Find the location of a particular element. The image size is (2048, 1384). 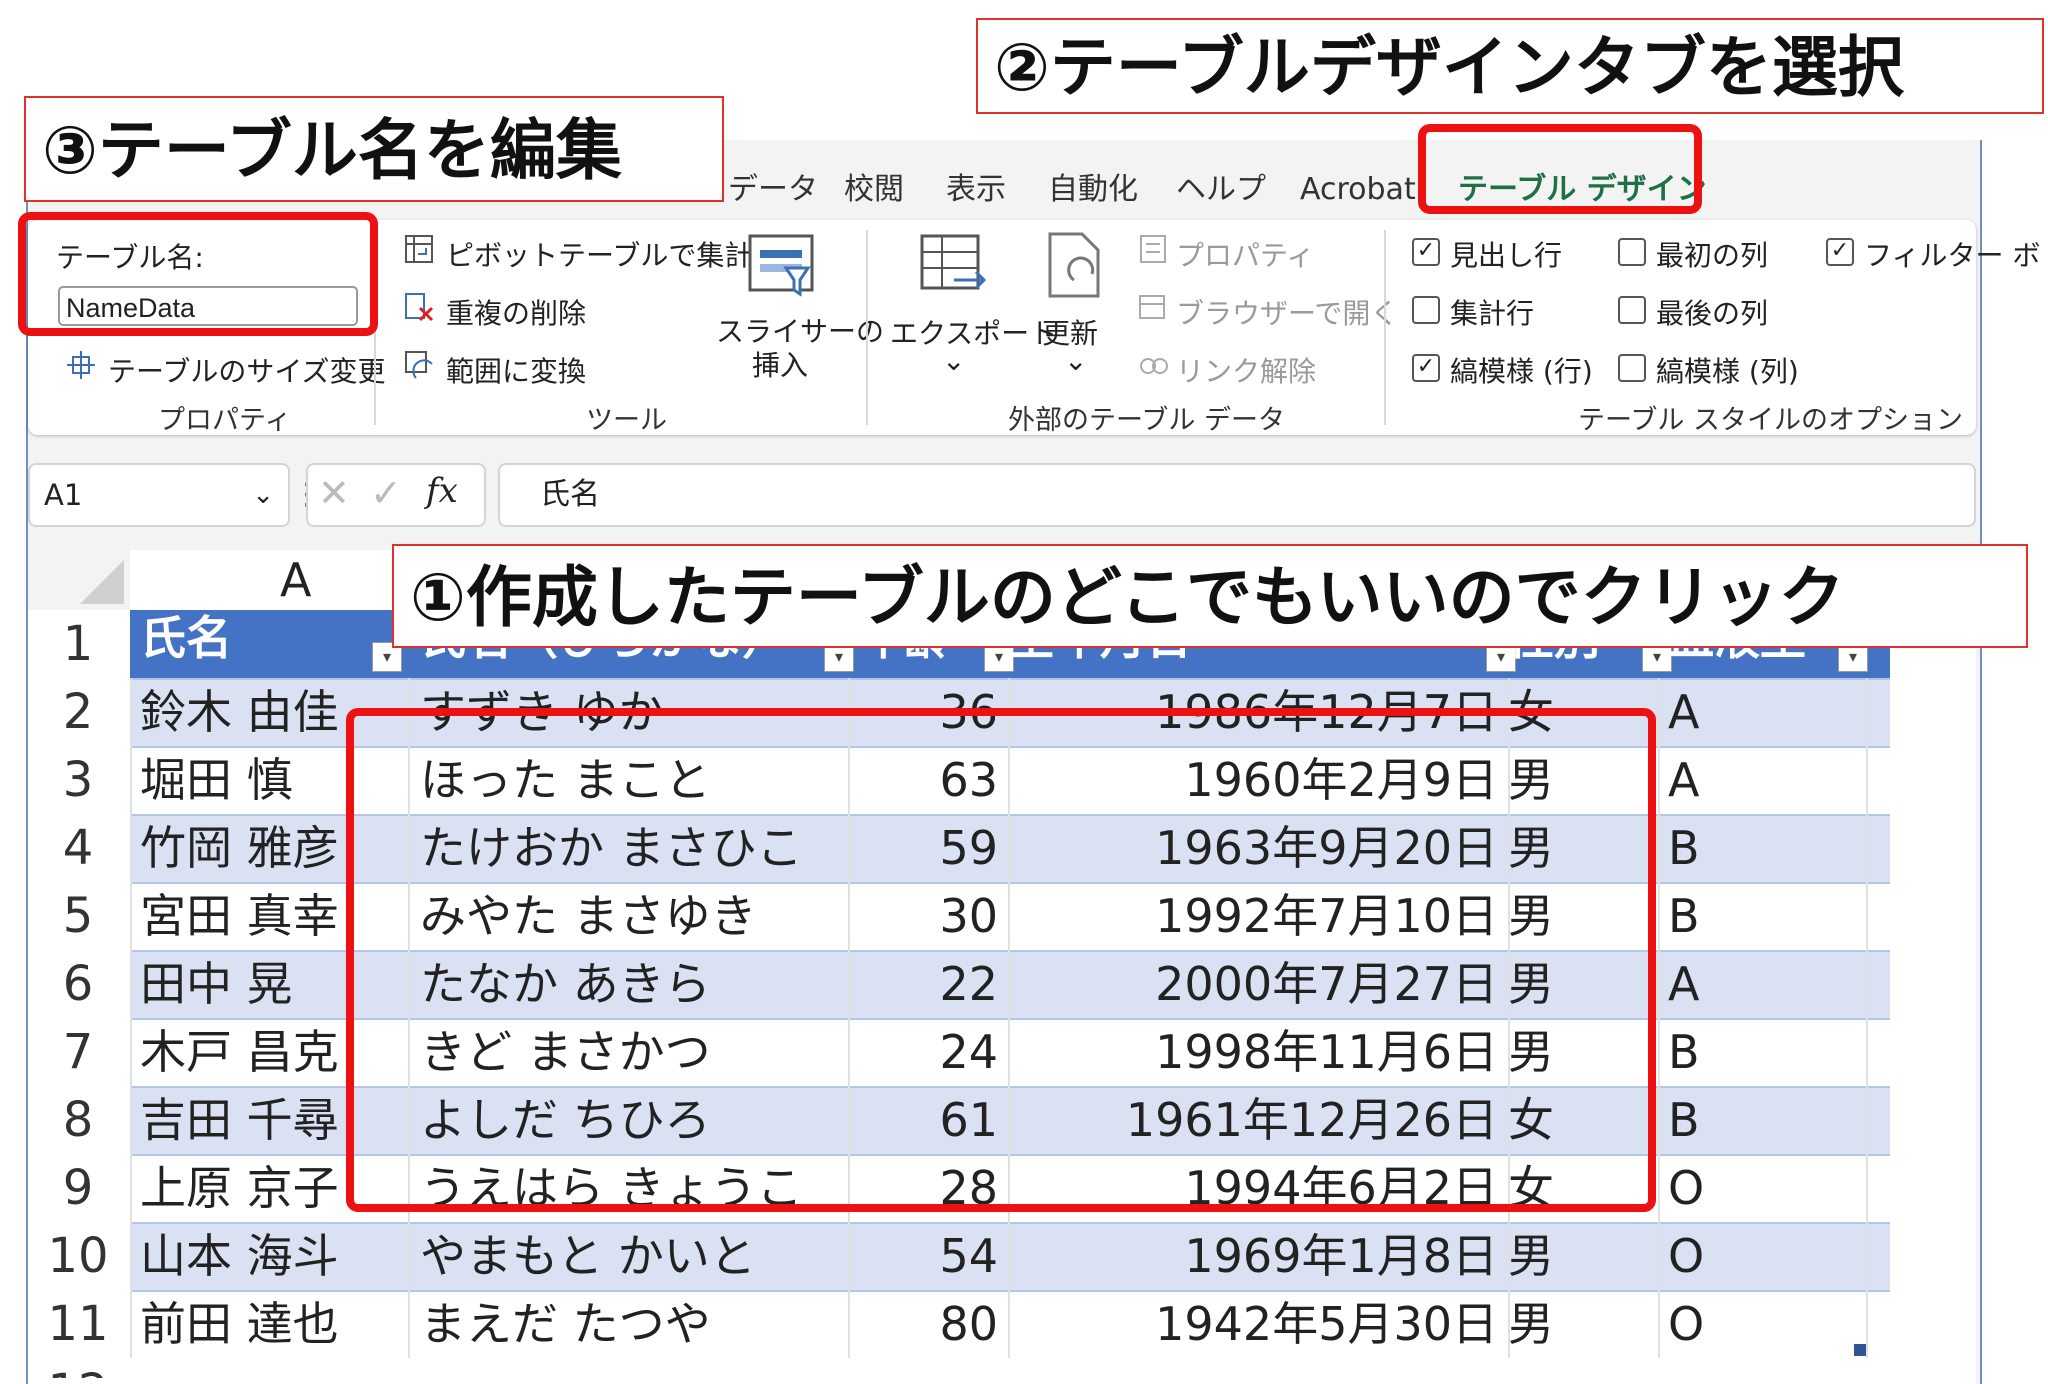

banded-rows-label: 縞模様 (行) is located at coordinates (1521, 371).